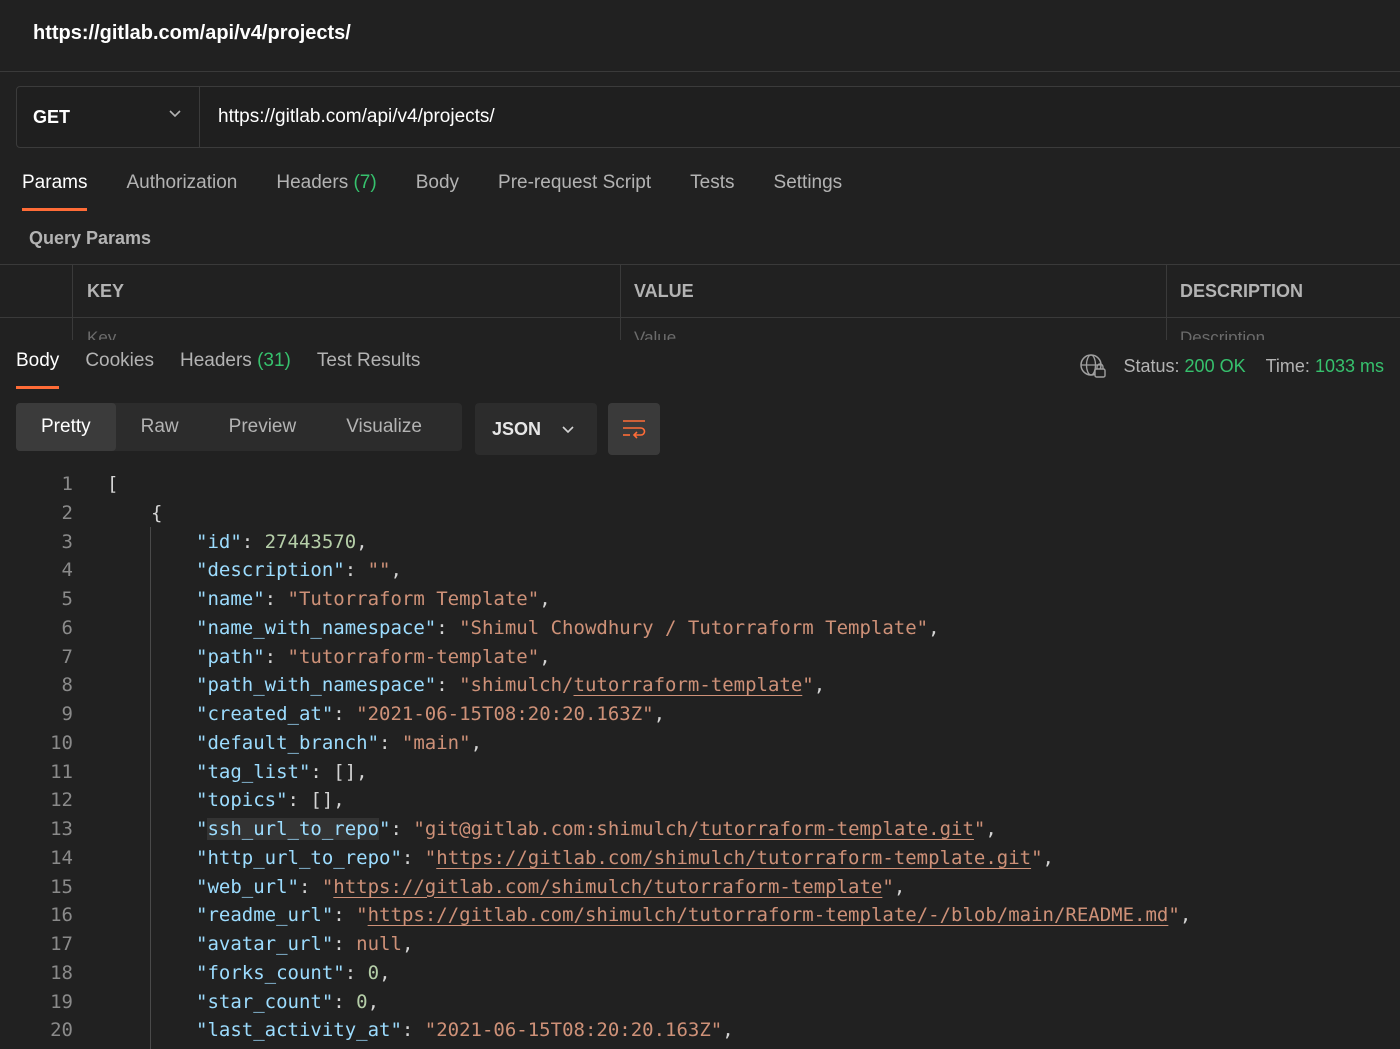 Image resolution: width=1400 pixels, height=1049 pixels. Describe the element at coordinates (192, 33) in the screenshot. I see `request-title: https://gitlab.com/api/v4/projects/` at that location.